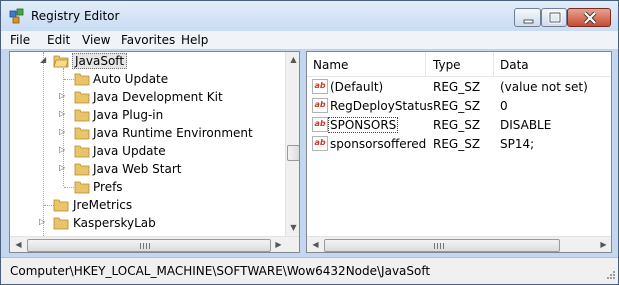 This screenshot has height=285, width=619. I want to click on maximize-icon, so click(555, 17).